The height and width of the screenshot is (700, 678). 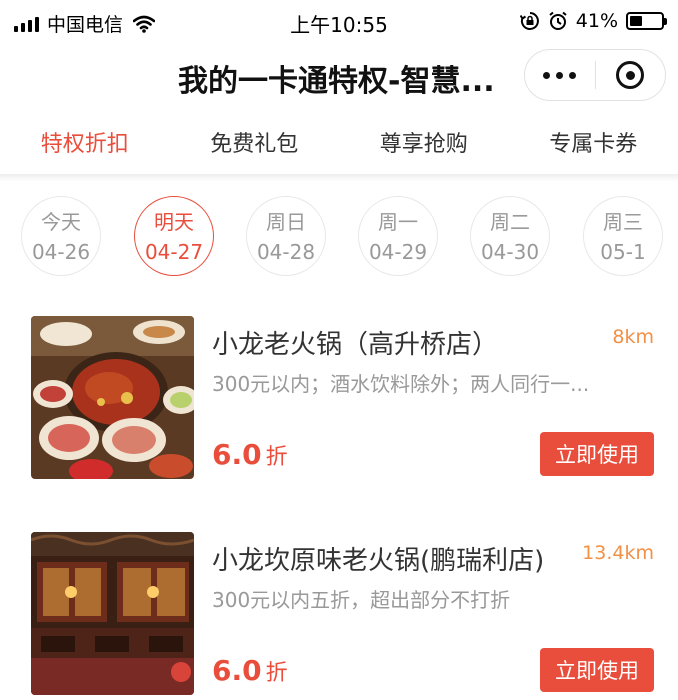 I want to click on tab-label: 特权折扣, so click(x=84, y=144).